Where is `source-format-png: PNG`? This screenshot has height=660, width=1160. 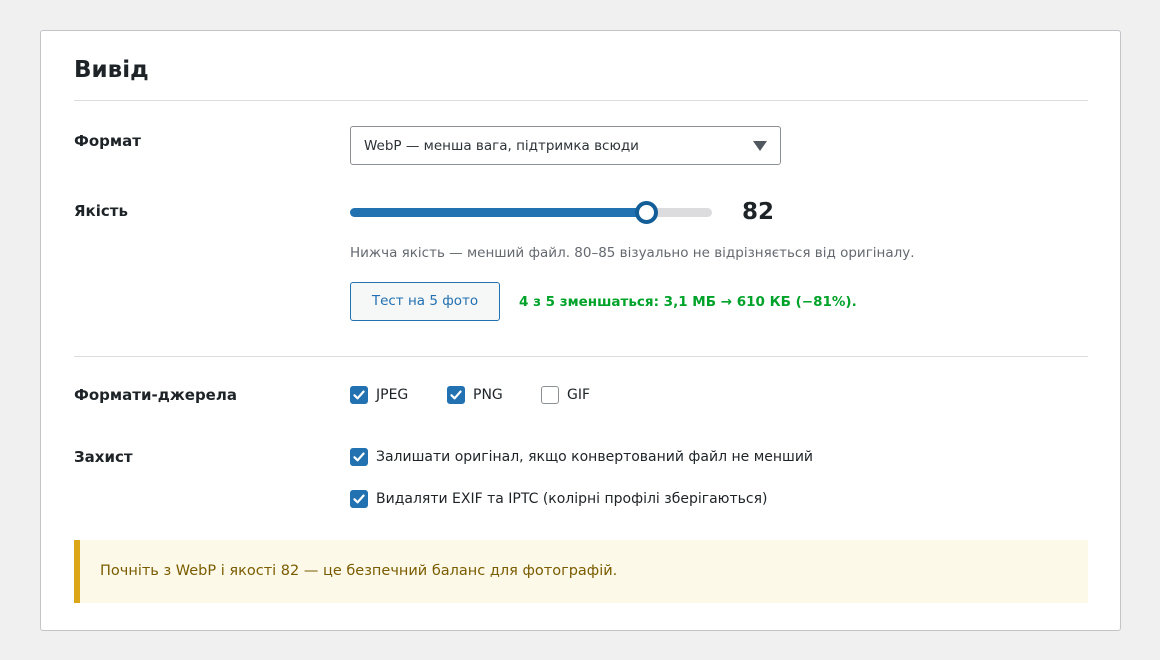
source-format-png: PNG is located at coordinates (475, 395).